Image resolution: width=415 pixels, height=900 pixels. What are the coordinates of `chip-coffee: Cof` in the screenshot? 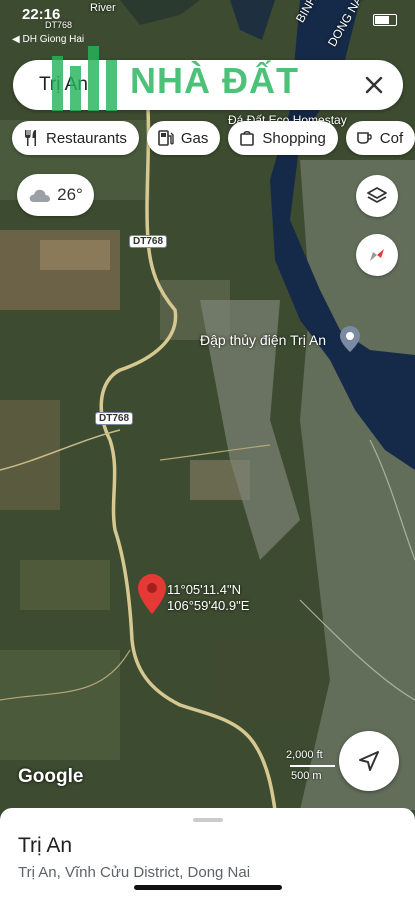 It's located at (380, 138).